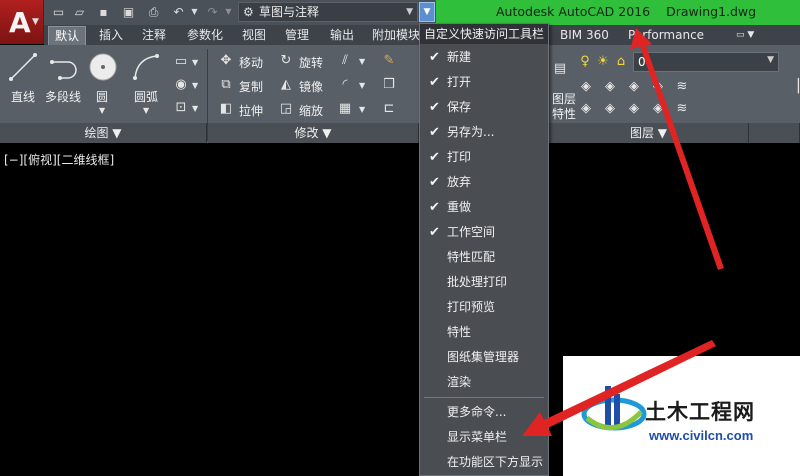 The height and width of the screenshot is (476, 800). What do you see at coordinates (286, 61) in the screenshot?
I see `rotate-icon: ↻` at bounding box center [286, 61].